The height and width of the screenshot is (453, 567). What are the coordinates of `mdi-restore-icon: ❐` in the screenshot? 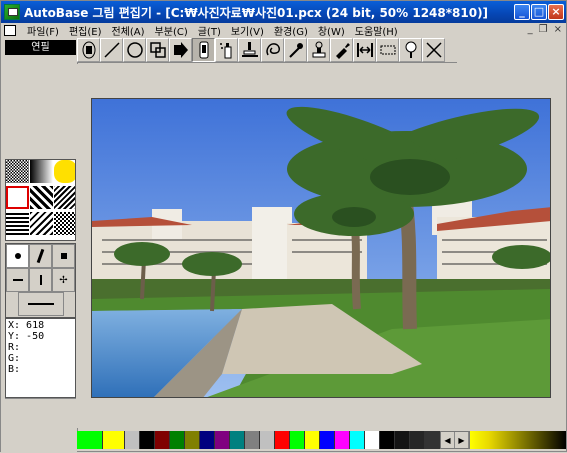 It's located at (543, 29).